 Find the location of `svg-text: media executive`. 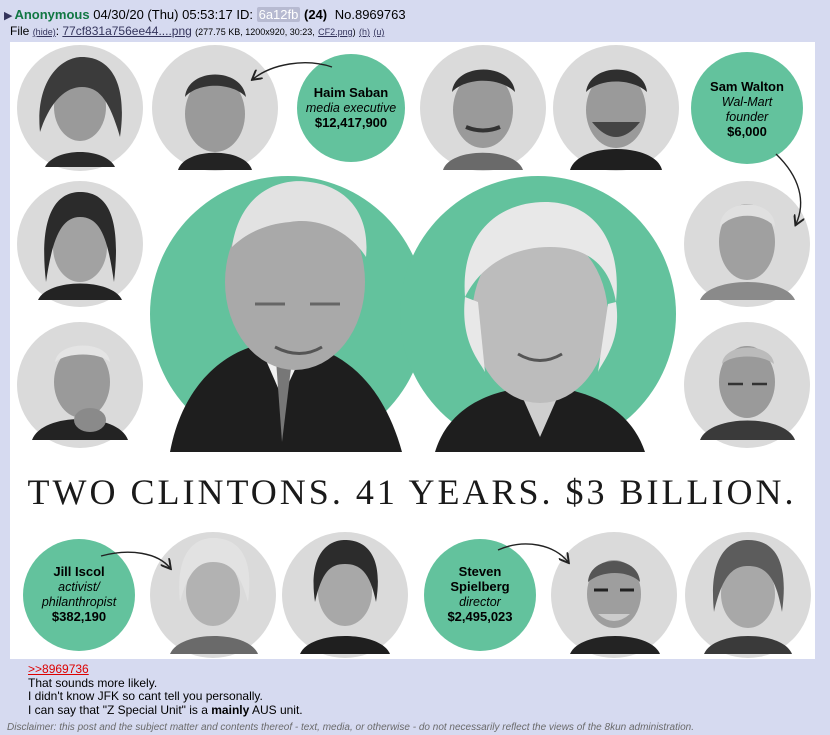

svg-text: media executive is located at coordinates (351, 108).